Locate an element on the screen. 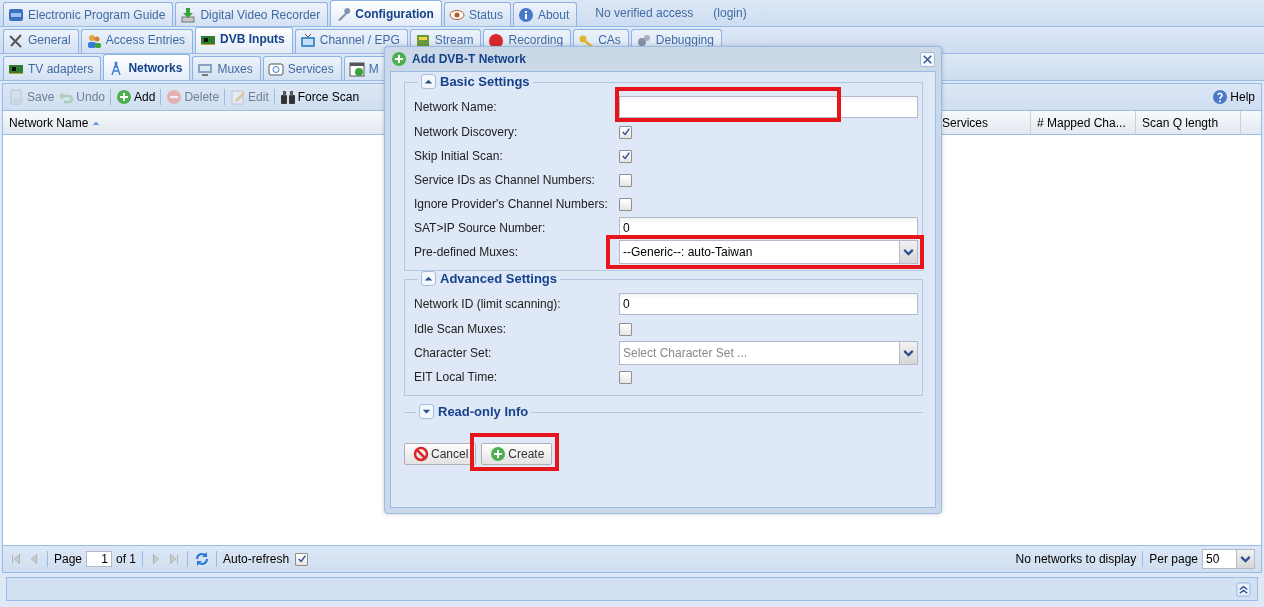 The height and width of the screenshot is (607, 1264). calendar-icon is located at coordinates (356, 68).